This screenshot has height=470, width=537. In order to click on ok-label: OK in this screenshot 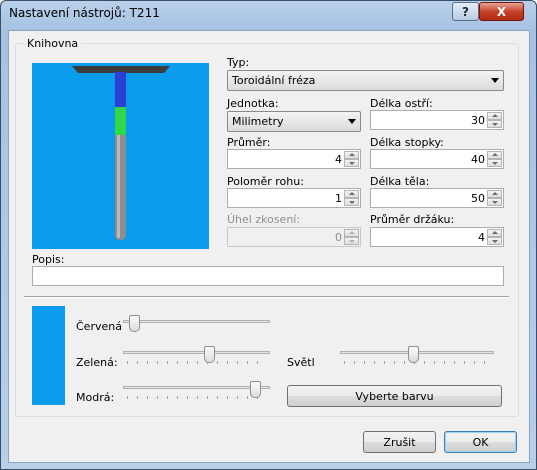, I will do `click(480, 442)`.